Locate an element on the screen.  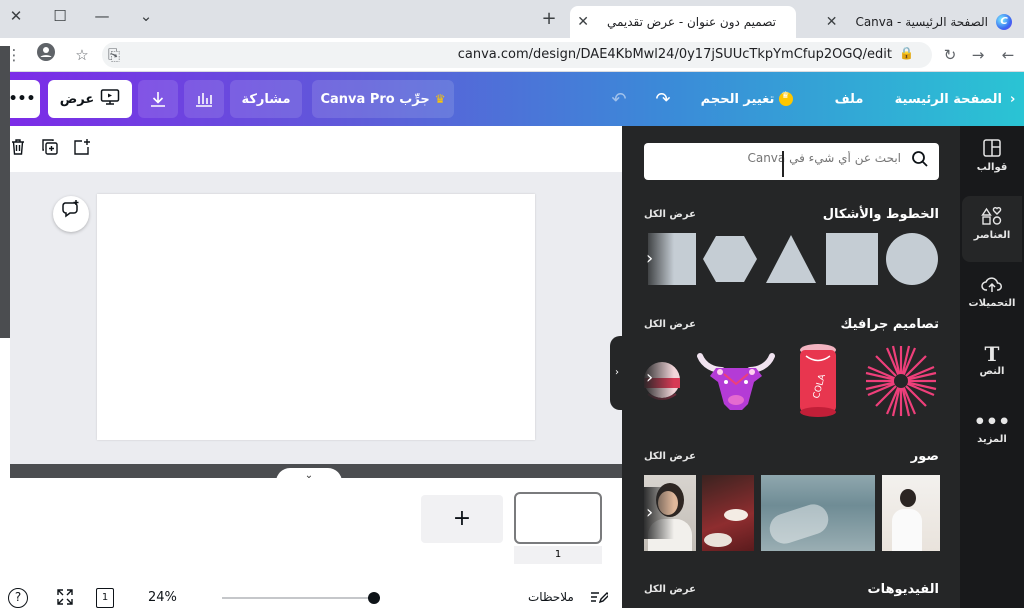
editor-footer: ? 1 24% ملاحظات is located at coordinates (311, 597).